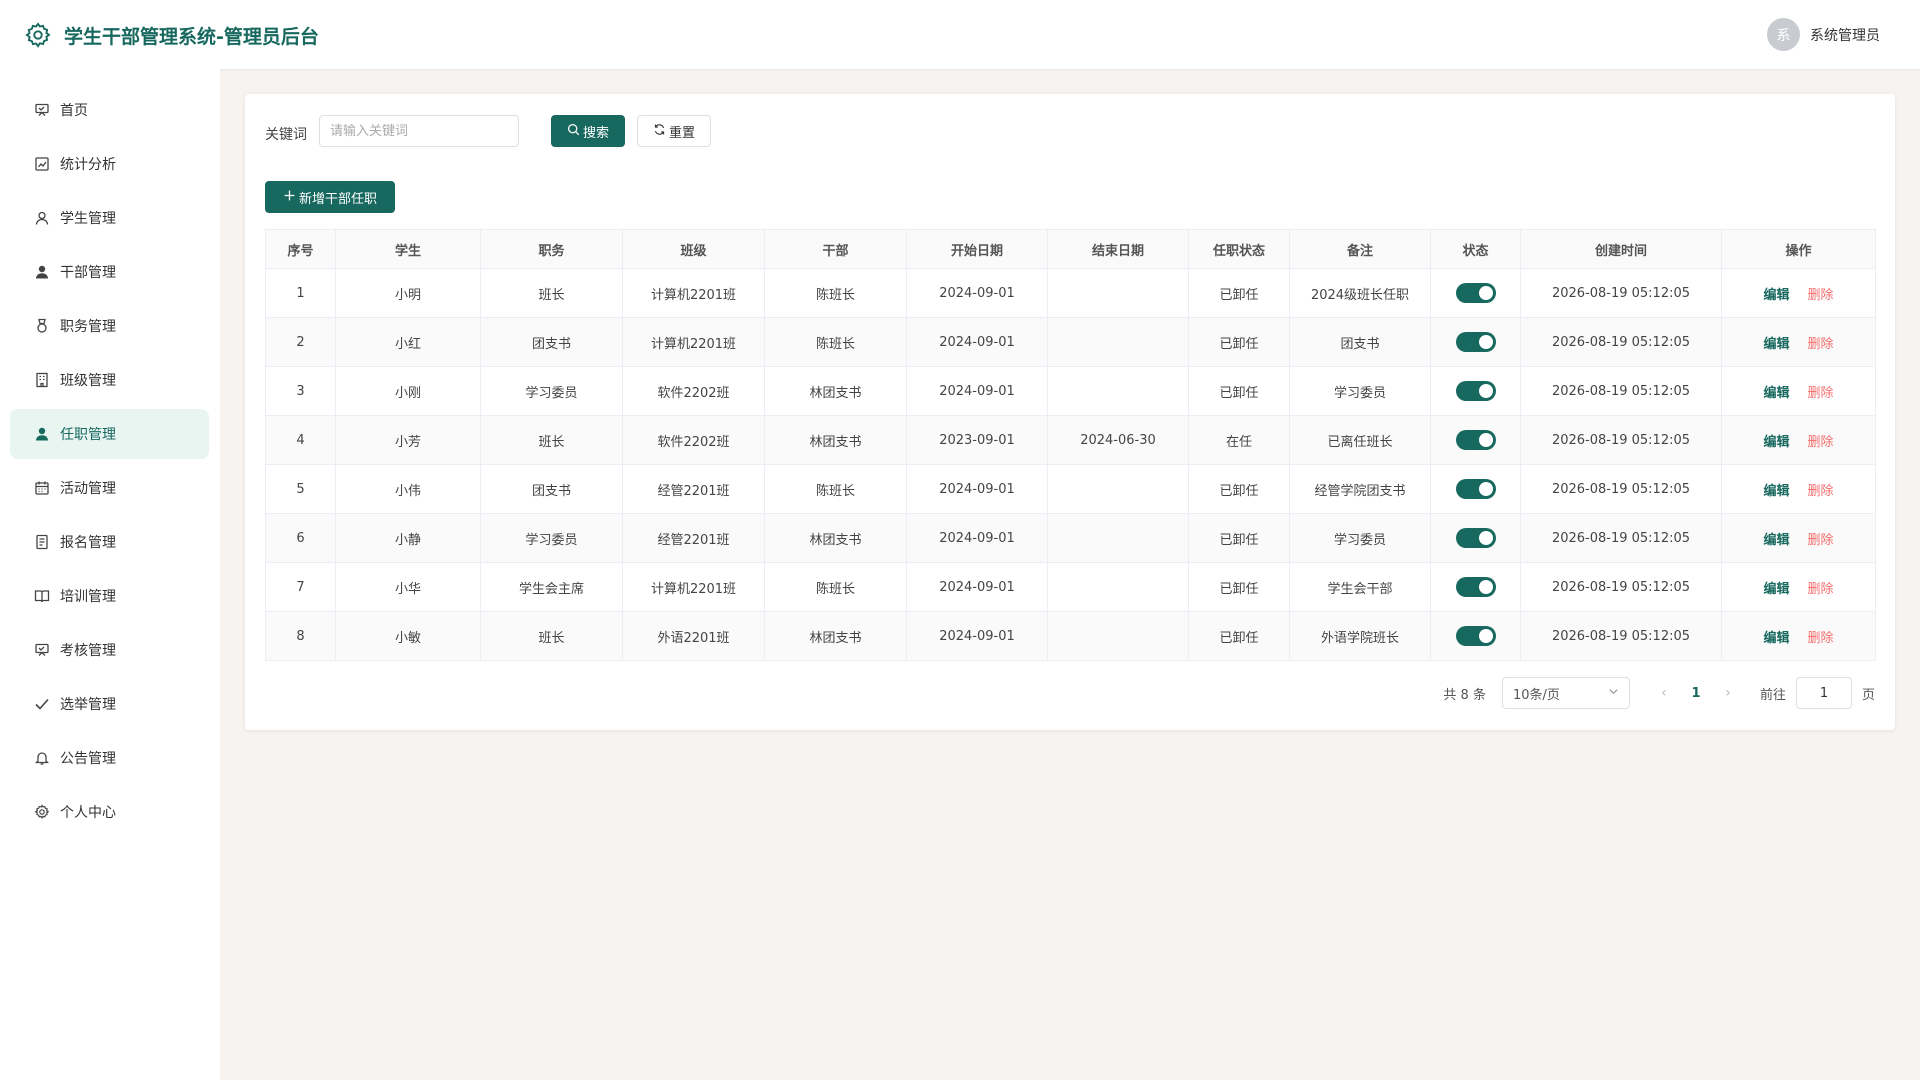  What do you see at coordinates (109, 542) in the screenshot?
I see `sidebar-item-8: 报名管理` at bounding box center [109, 542].